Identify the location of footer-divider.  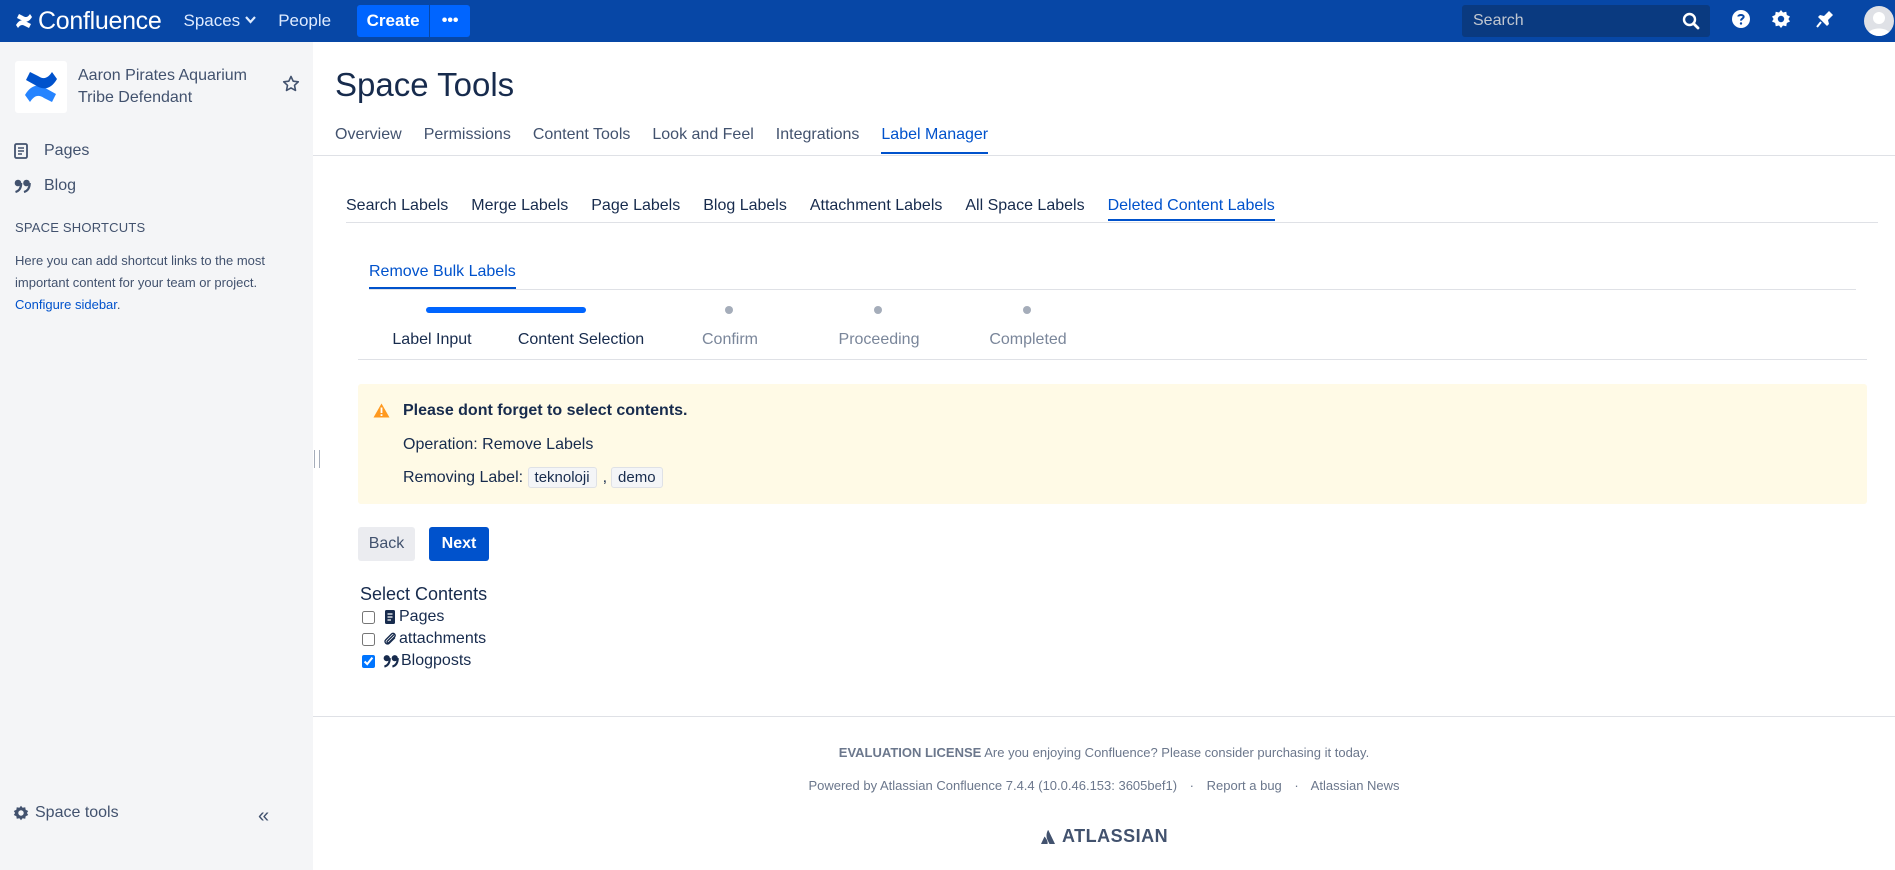
(1104, 716).